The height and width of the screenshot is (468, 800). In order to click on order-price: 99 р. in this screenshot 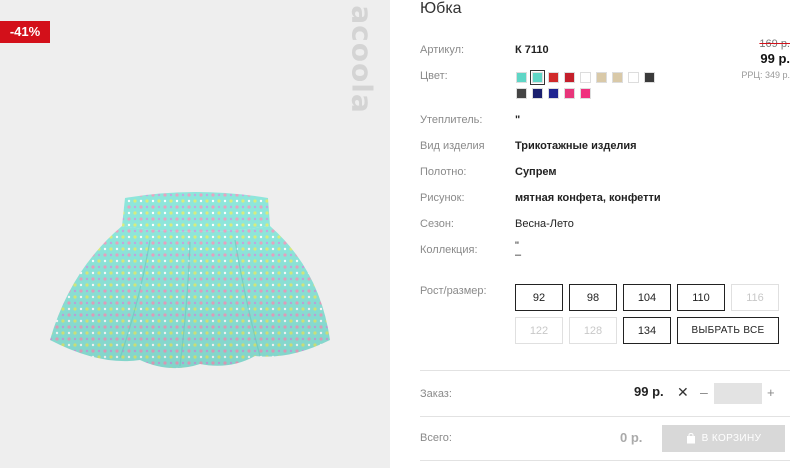, I will do `click(649, 391)`.